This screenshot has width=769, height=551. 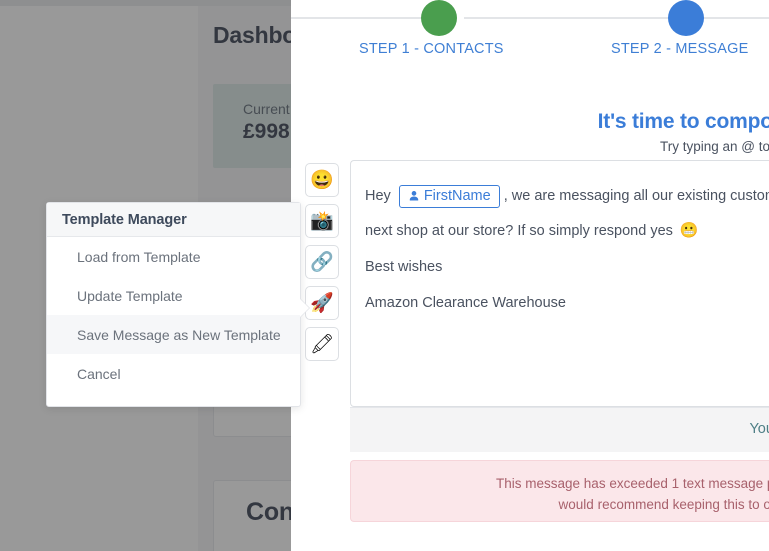 I want to click on grimacing-face-emoji: 😬, so click(x=689, y=231).